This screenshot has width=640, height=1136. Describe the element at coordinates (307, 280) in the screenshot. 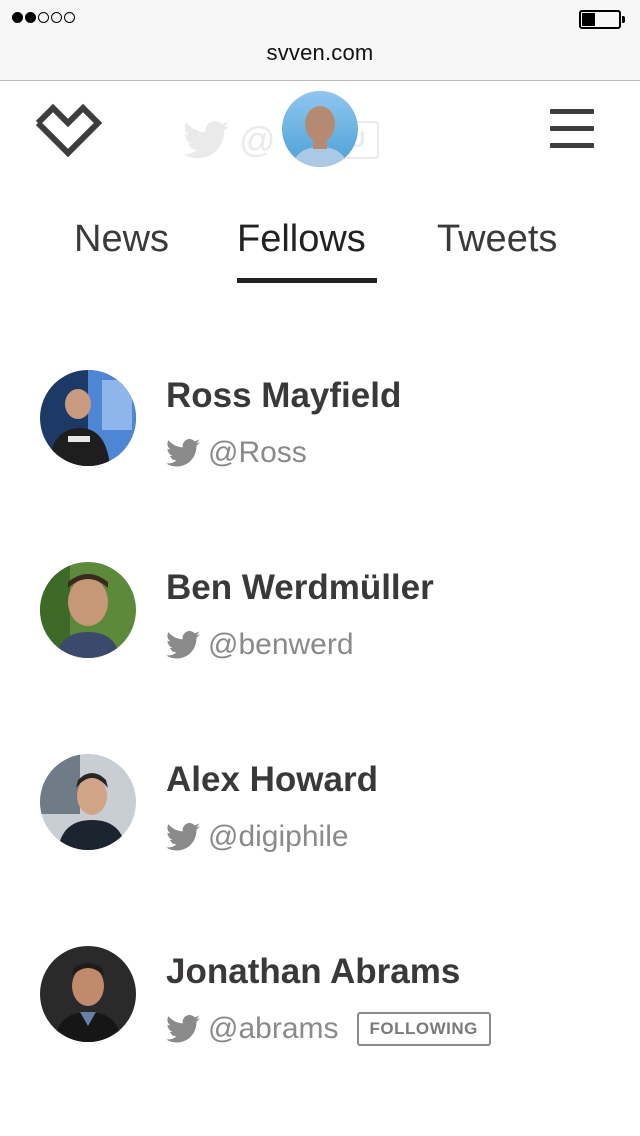

I see `active-tab-indicator` at that location.